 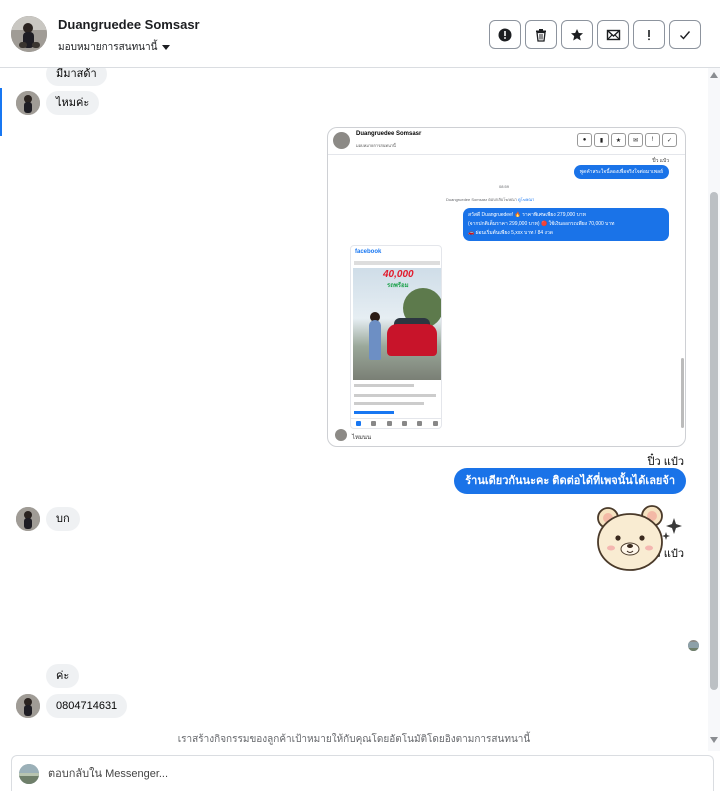 I want to click on star-icon, so click(x=577, y=34).